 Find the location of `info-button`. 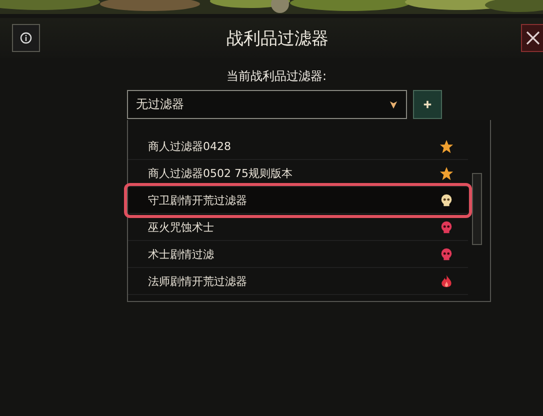

info-button is located at coordinates (26, 38).